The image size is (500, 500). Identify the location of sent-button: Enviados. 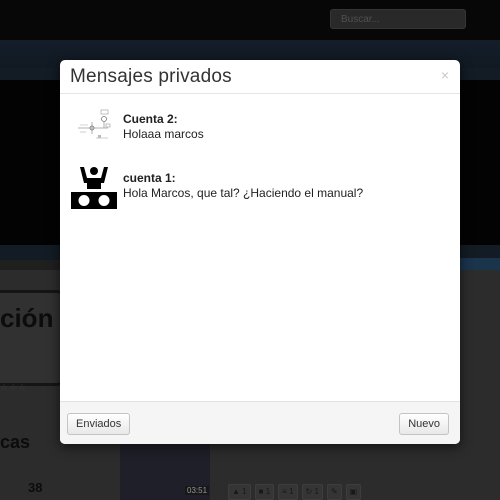
(99, 424).